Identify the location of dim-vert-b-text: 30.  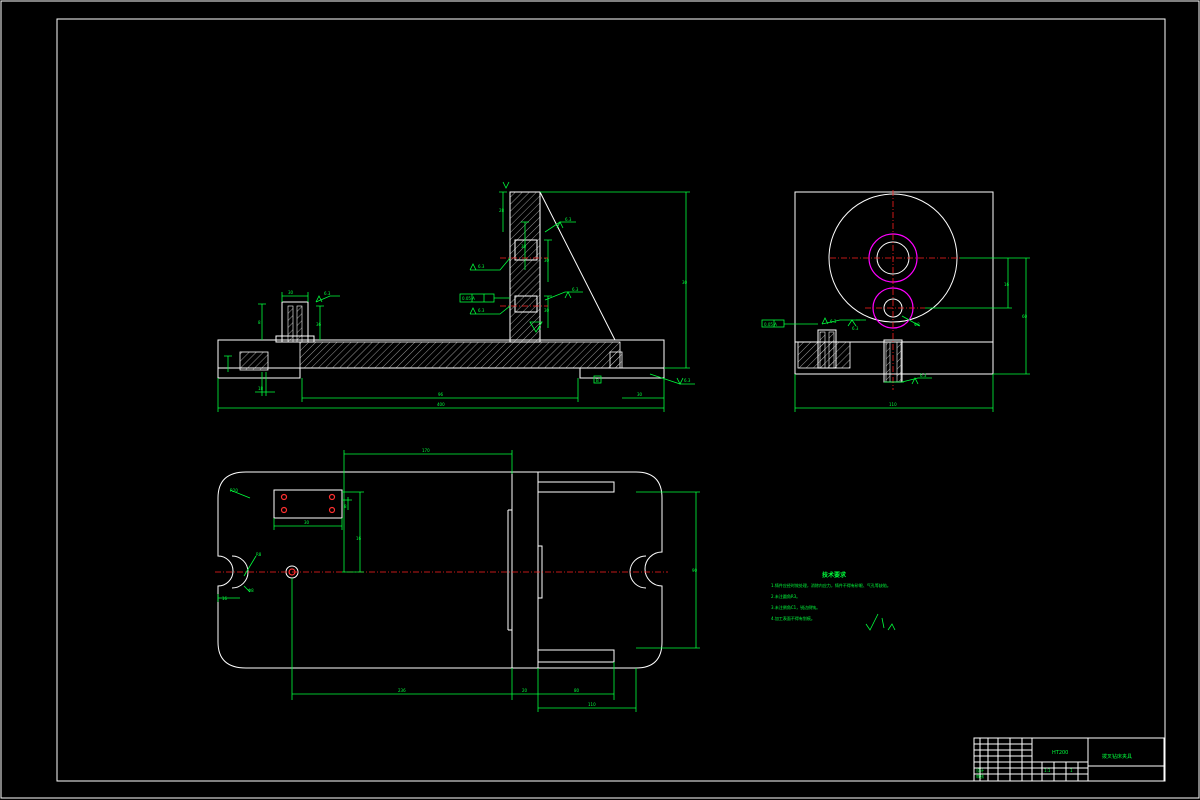
(547, 260).